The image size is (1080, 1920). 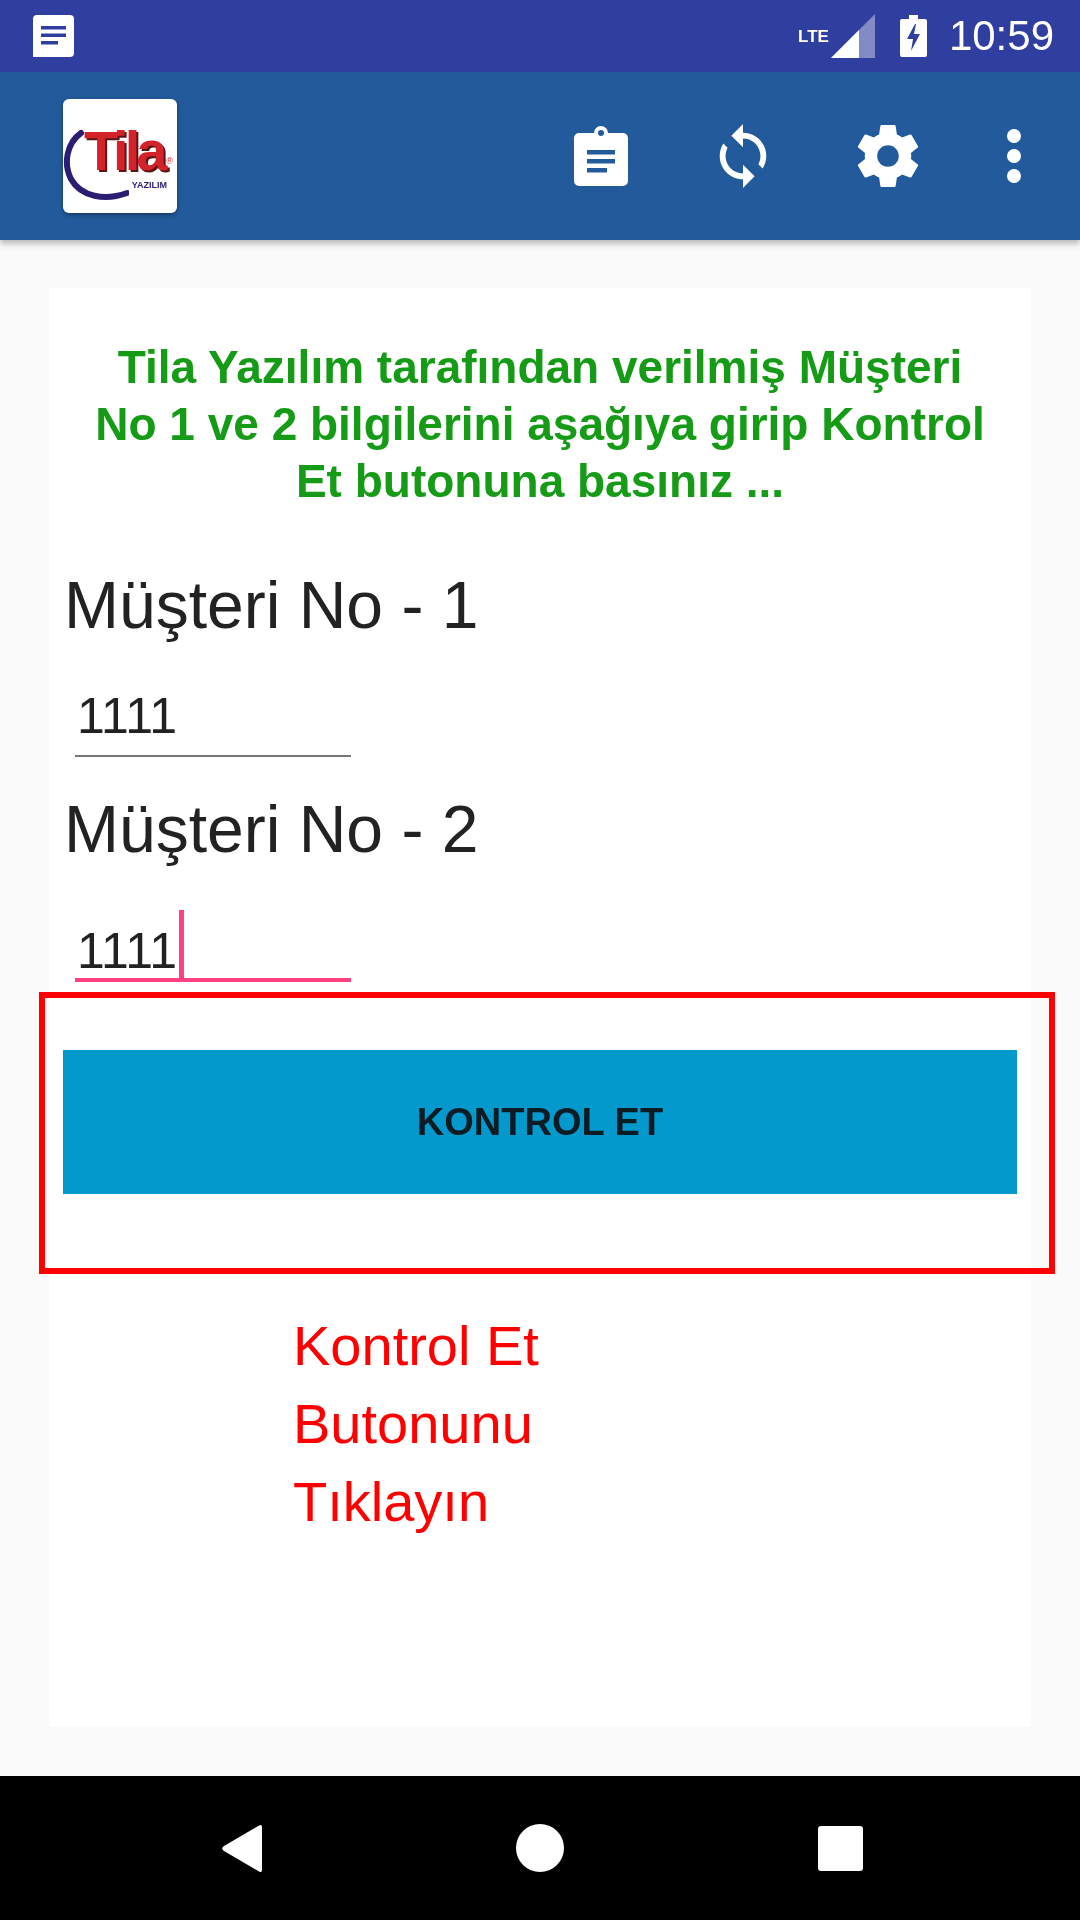 What do you see at coordinates (840, 1848) in the screenshot?
I see `recents-icon` at bounding box center [840, 1848].